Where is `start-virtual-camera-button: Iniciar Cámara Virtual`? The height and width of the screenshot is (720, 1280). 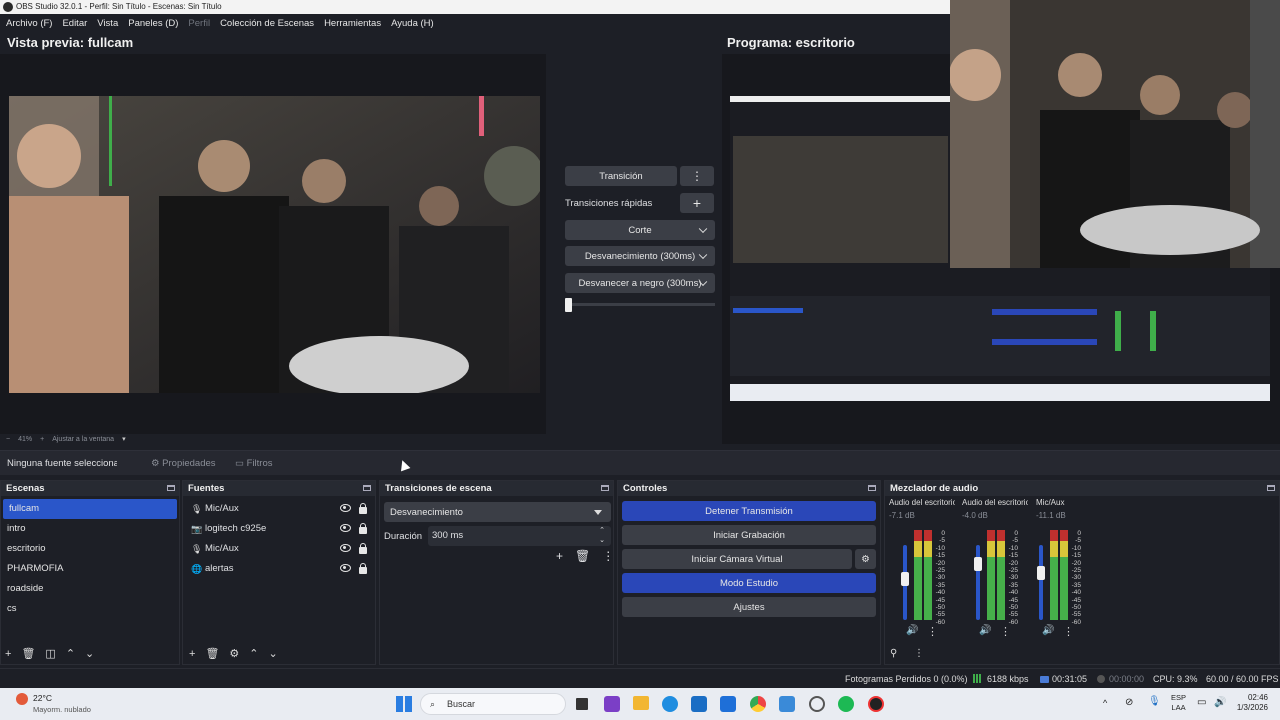 start-virtual-camera-button: Iniciar Cámara Virtual is located at coordinates (737, 559).